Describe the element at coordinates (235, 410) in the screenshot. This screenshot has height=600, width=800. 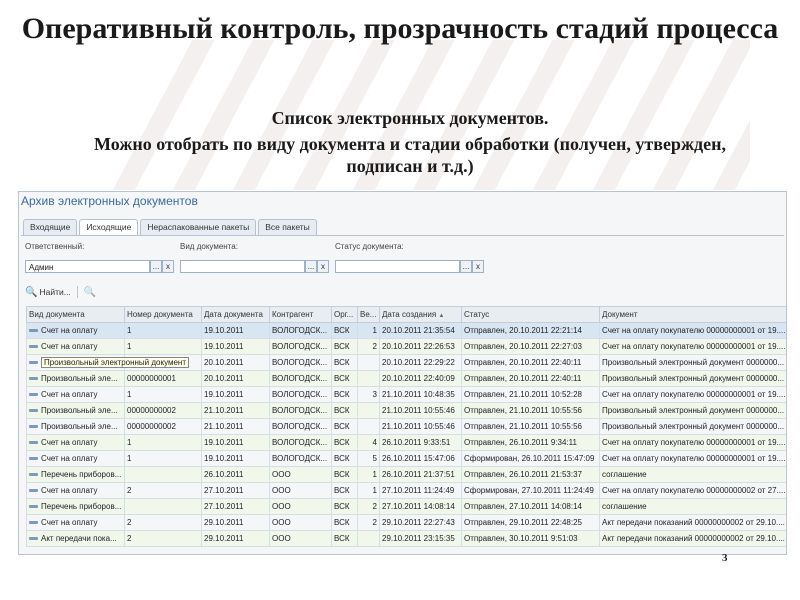
I see `cell-doc-date: 21.10.2011` at that location.